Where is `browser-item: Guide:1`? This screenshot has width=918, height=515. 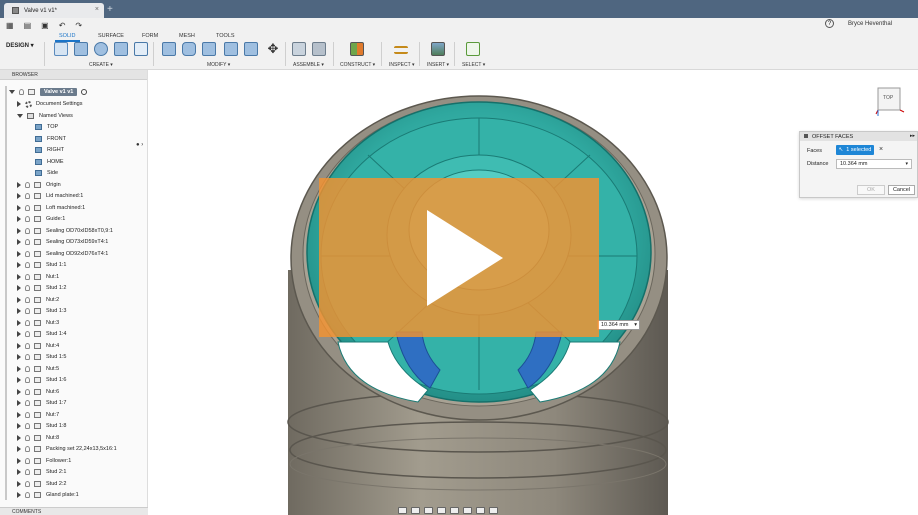
browser-item: Guide:1 is located at coordinates (41, 219).